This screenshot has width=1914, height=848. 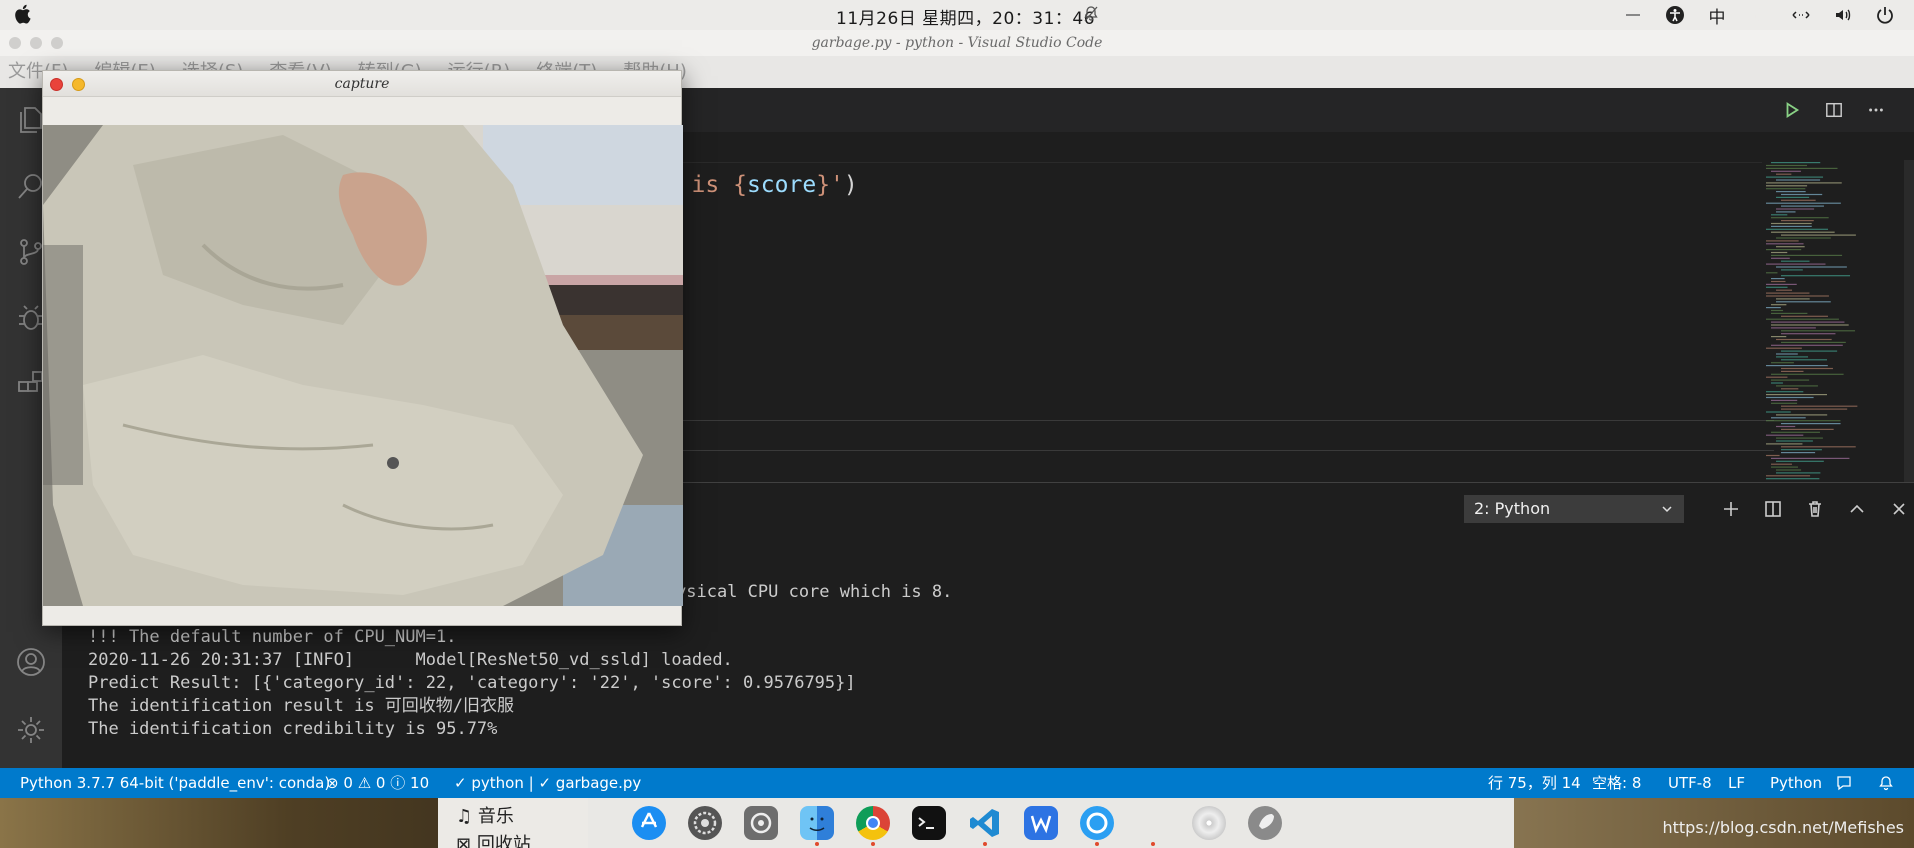 I want to click on settings-gear-icon, so click(x=31, y=730).